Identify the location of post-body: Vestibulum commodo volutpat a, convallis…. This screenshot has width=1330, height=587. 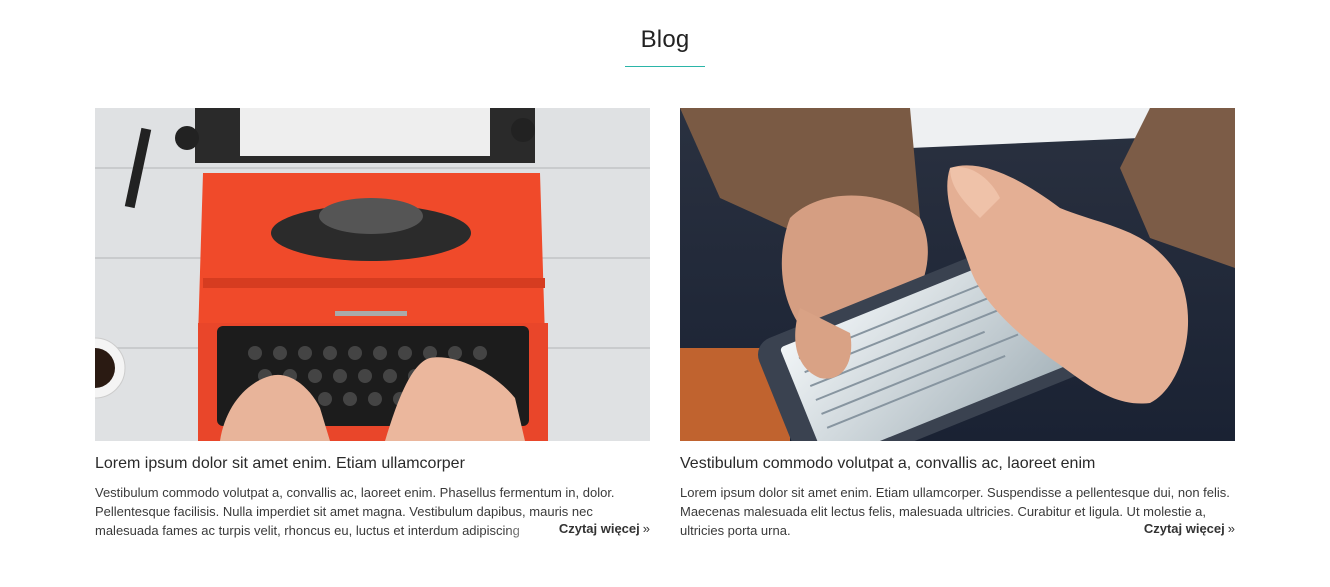
(372, 511).